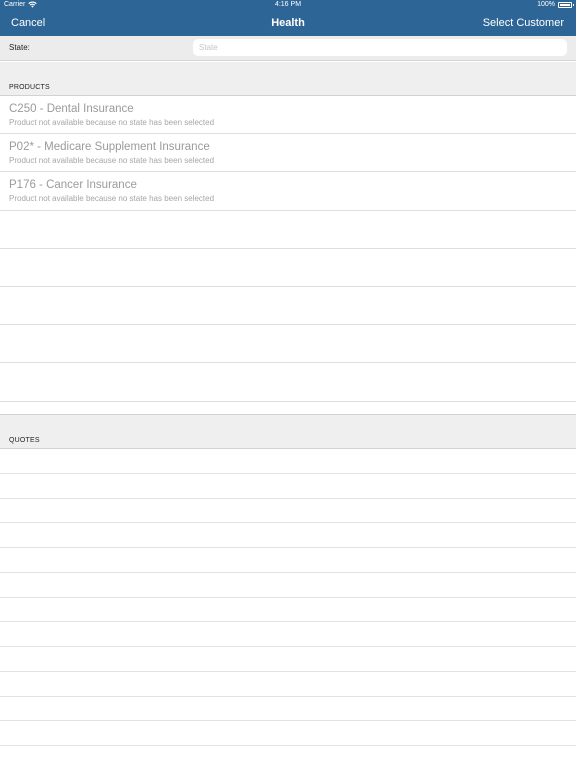  Describe the element at coordinates (24, 440) in the screenshot. I see `quotes-header-label: QUOTES` at that location.